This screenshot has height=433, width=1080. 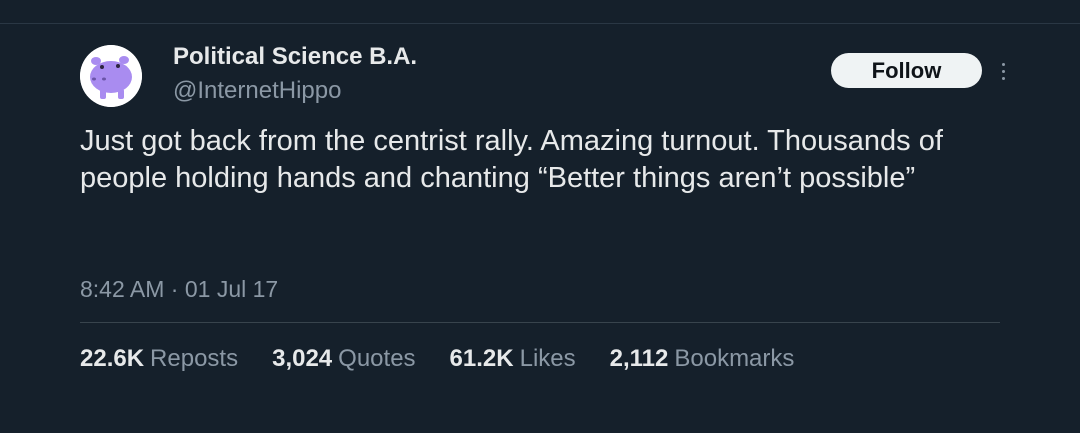 What do you see at coordinates (547, 358) in the screenshot?
I see `stat-label: Likes` at bounding box center [547, 358].